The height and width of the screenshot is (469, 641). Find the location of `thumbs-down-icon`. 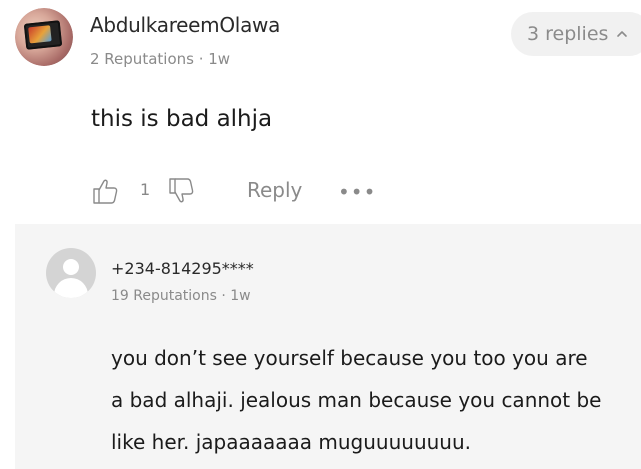

thumbs-down-icon is located at coordinates (181, 191).